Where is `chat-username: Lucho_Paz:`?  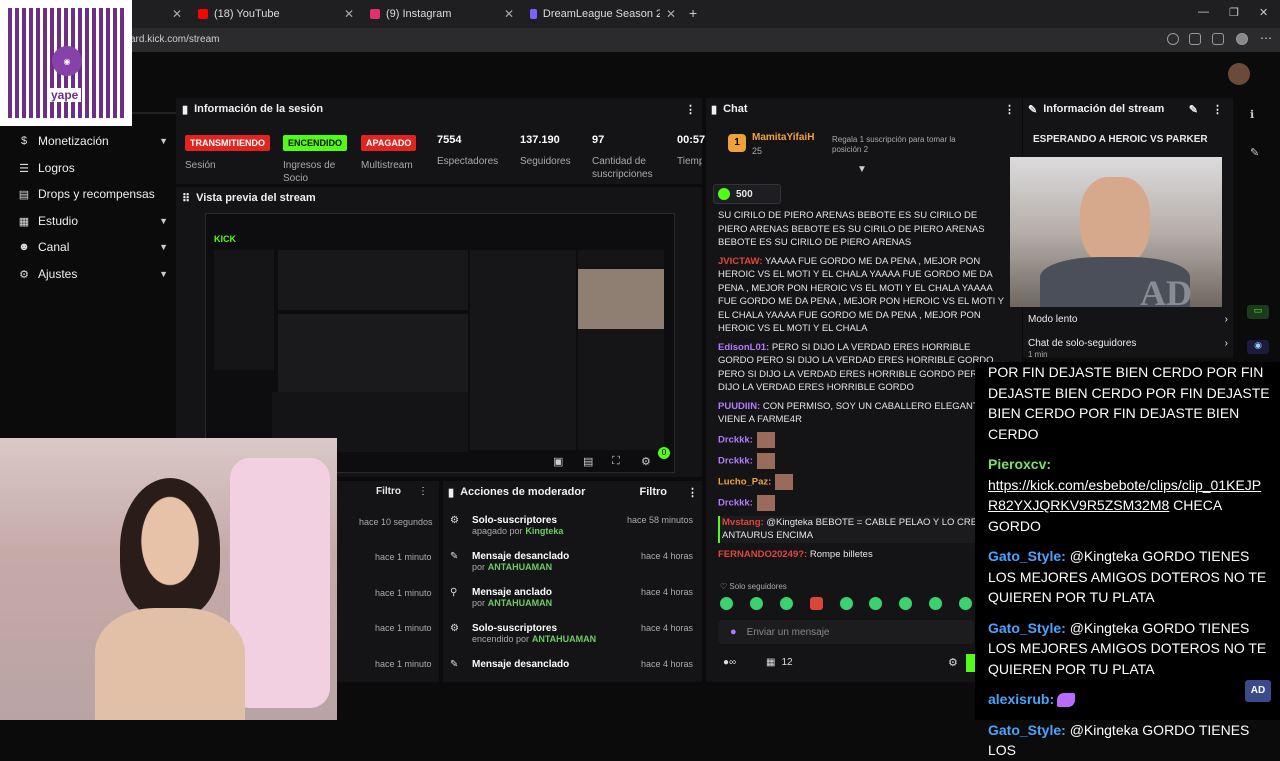
chat-username: Lucho_Paz: is located at coordinates (744, 481).